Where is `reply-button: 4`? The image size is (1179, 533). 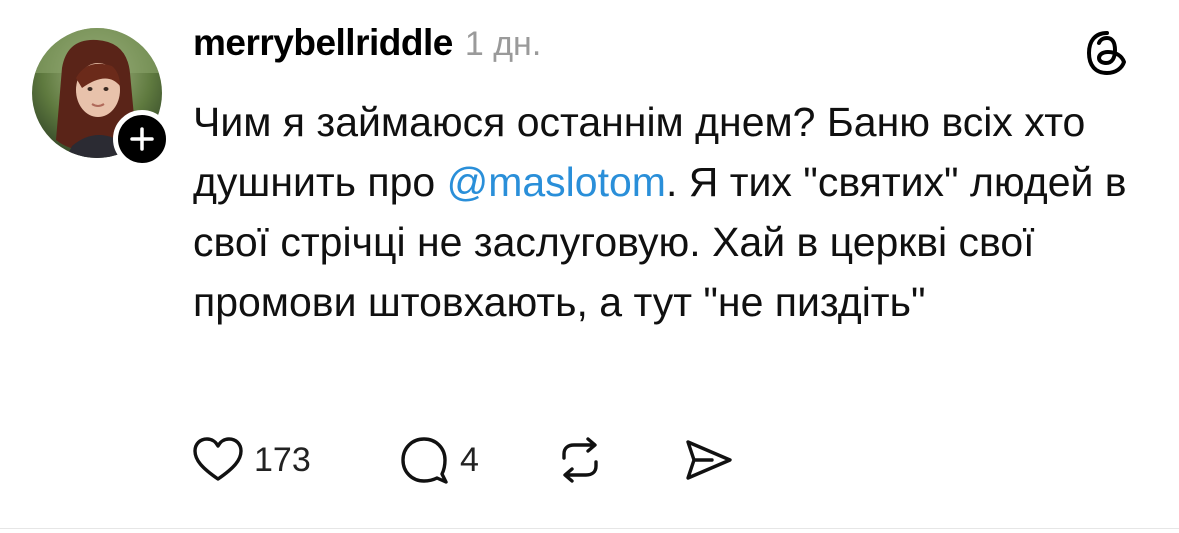 reply-button: 4 is located at coordinates (437, 460).